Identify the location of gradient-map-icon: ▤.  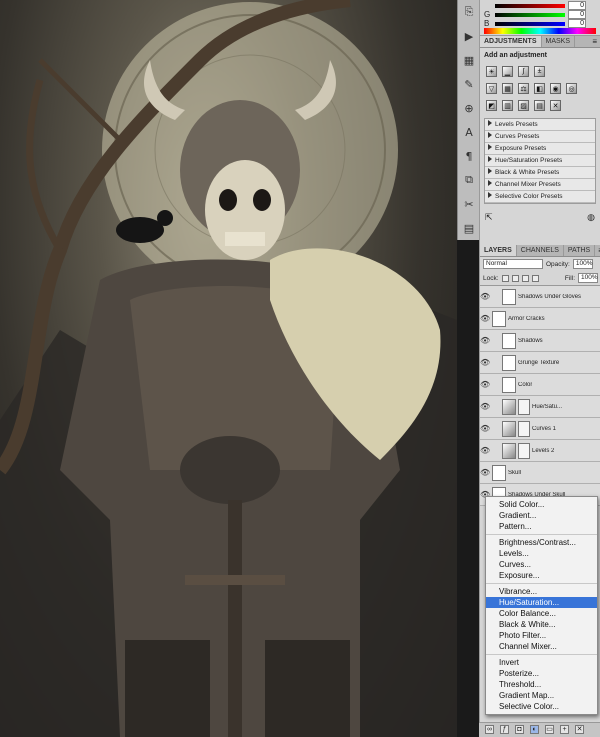
(539, 105).